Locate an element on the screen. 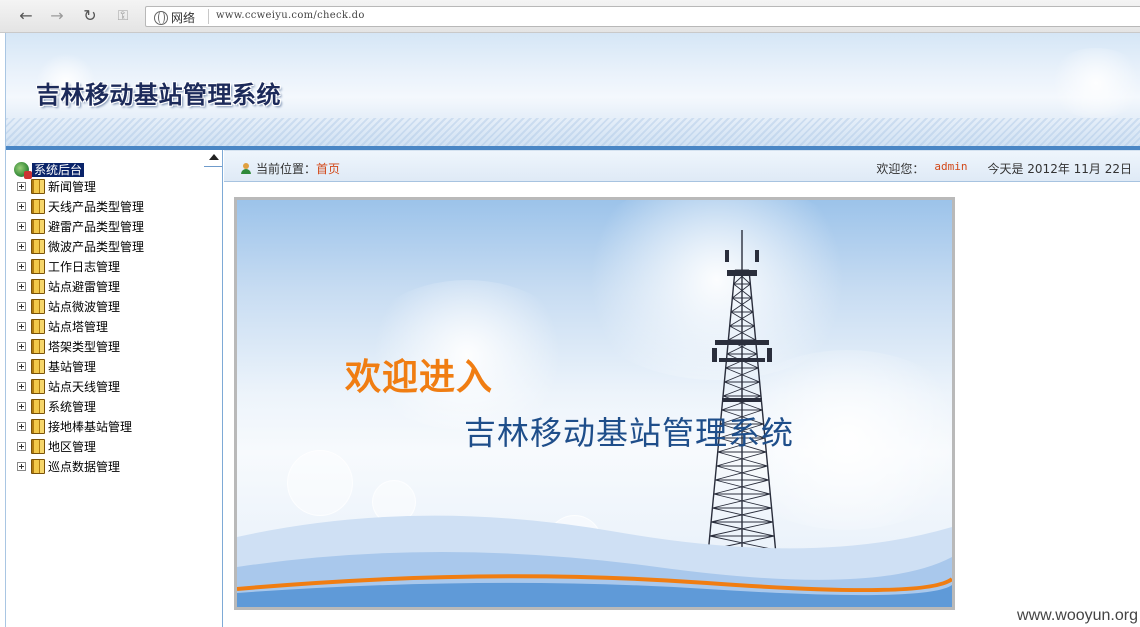  sidebar-item: 系统管理 is located at coordinates (56, 406).